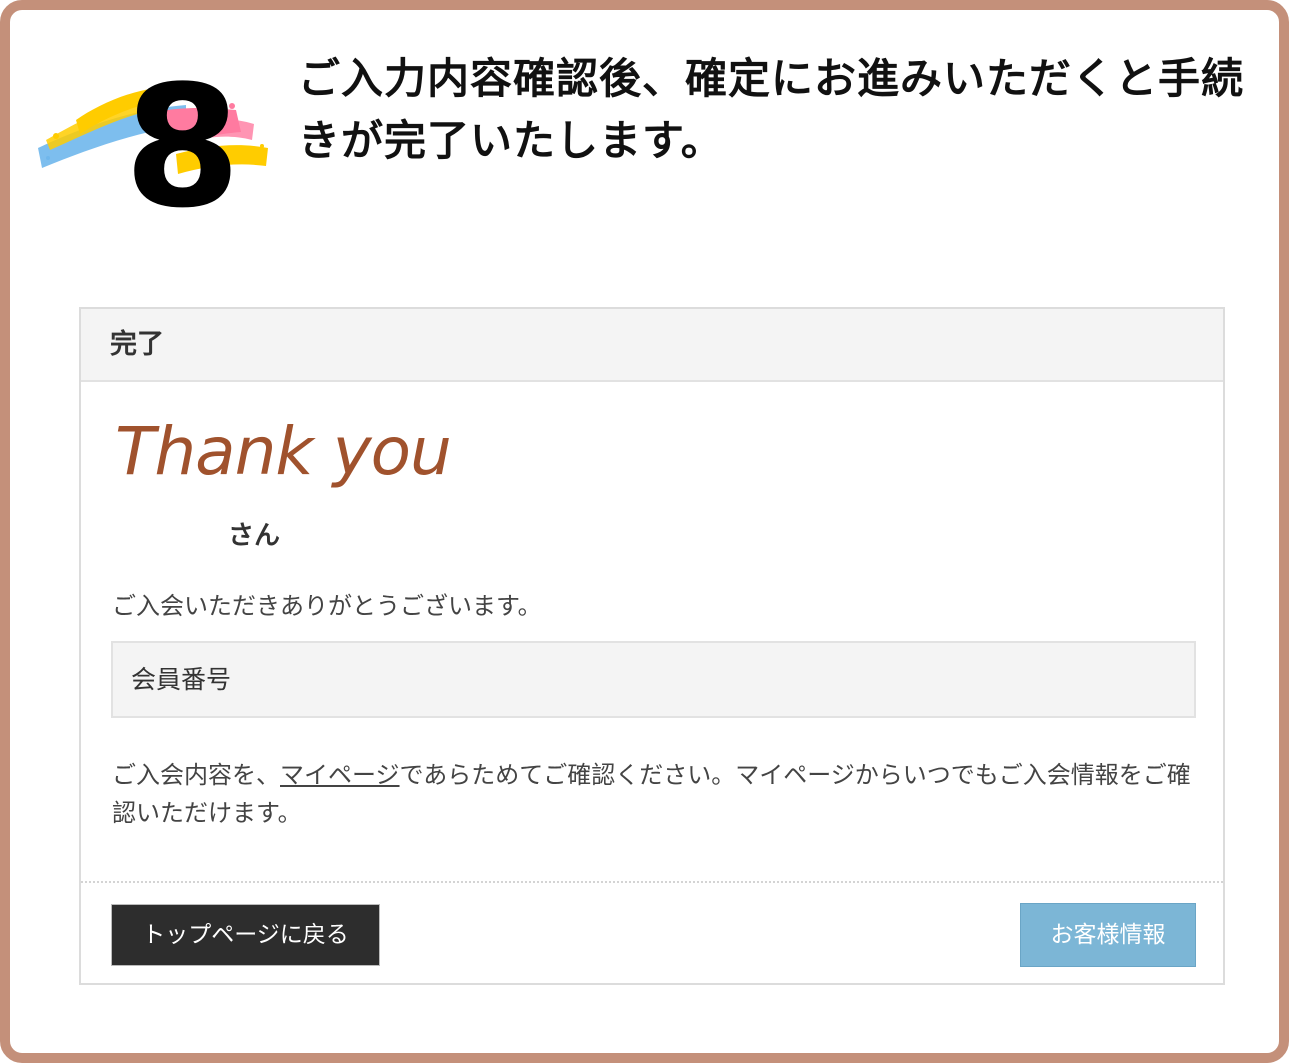 The image size is (1289, 1063). Describe the element at coordinates (327, 606) in the screenshot. I see `welcome-message: ご入会いただきありがとうございます。` at that location.